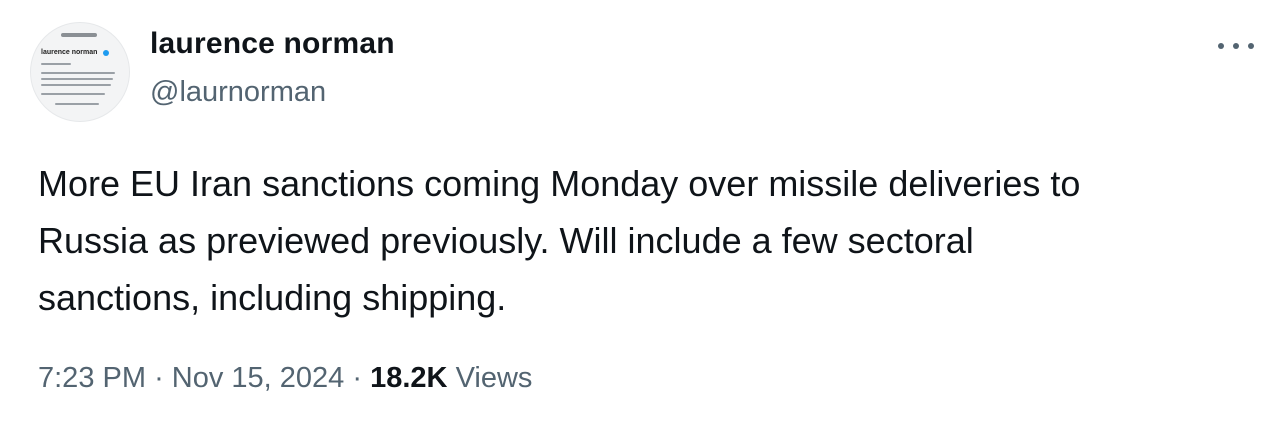 Image resolution: width=1280 pixels, height=435 pixels. What do you see at coordinates (272, 44) in the screenshot?
I see `author-display-name: laurence norman` at bounding box center [272, 44].